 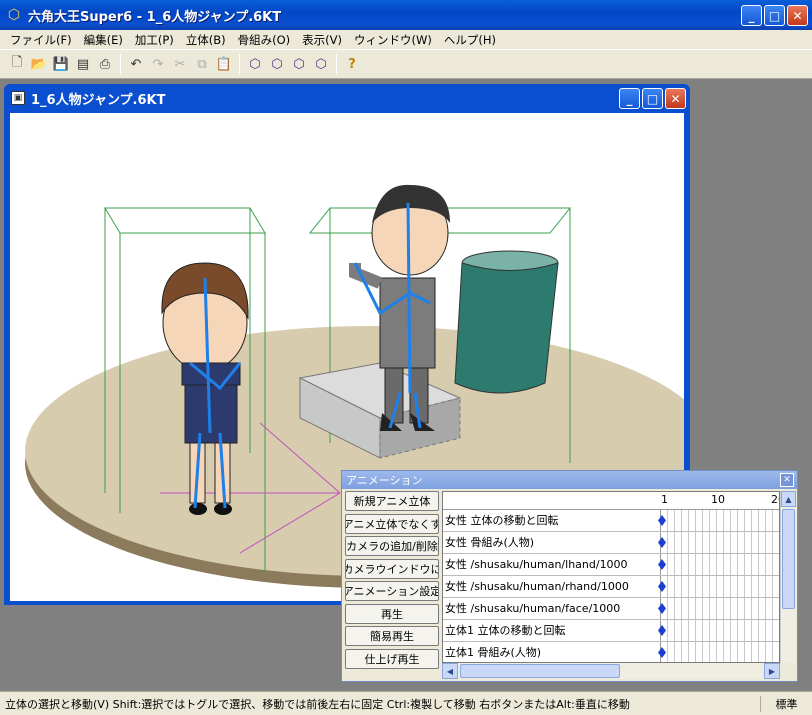 What do you see at coordinates (392, 658) in the screenshot?
I see `final-play-button: 仕上げ再生` at bounding box center [392, 658].